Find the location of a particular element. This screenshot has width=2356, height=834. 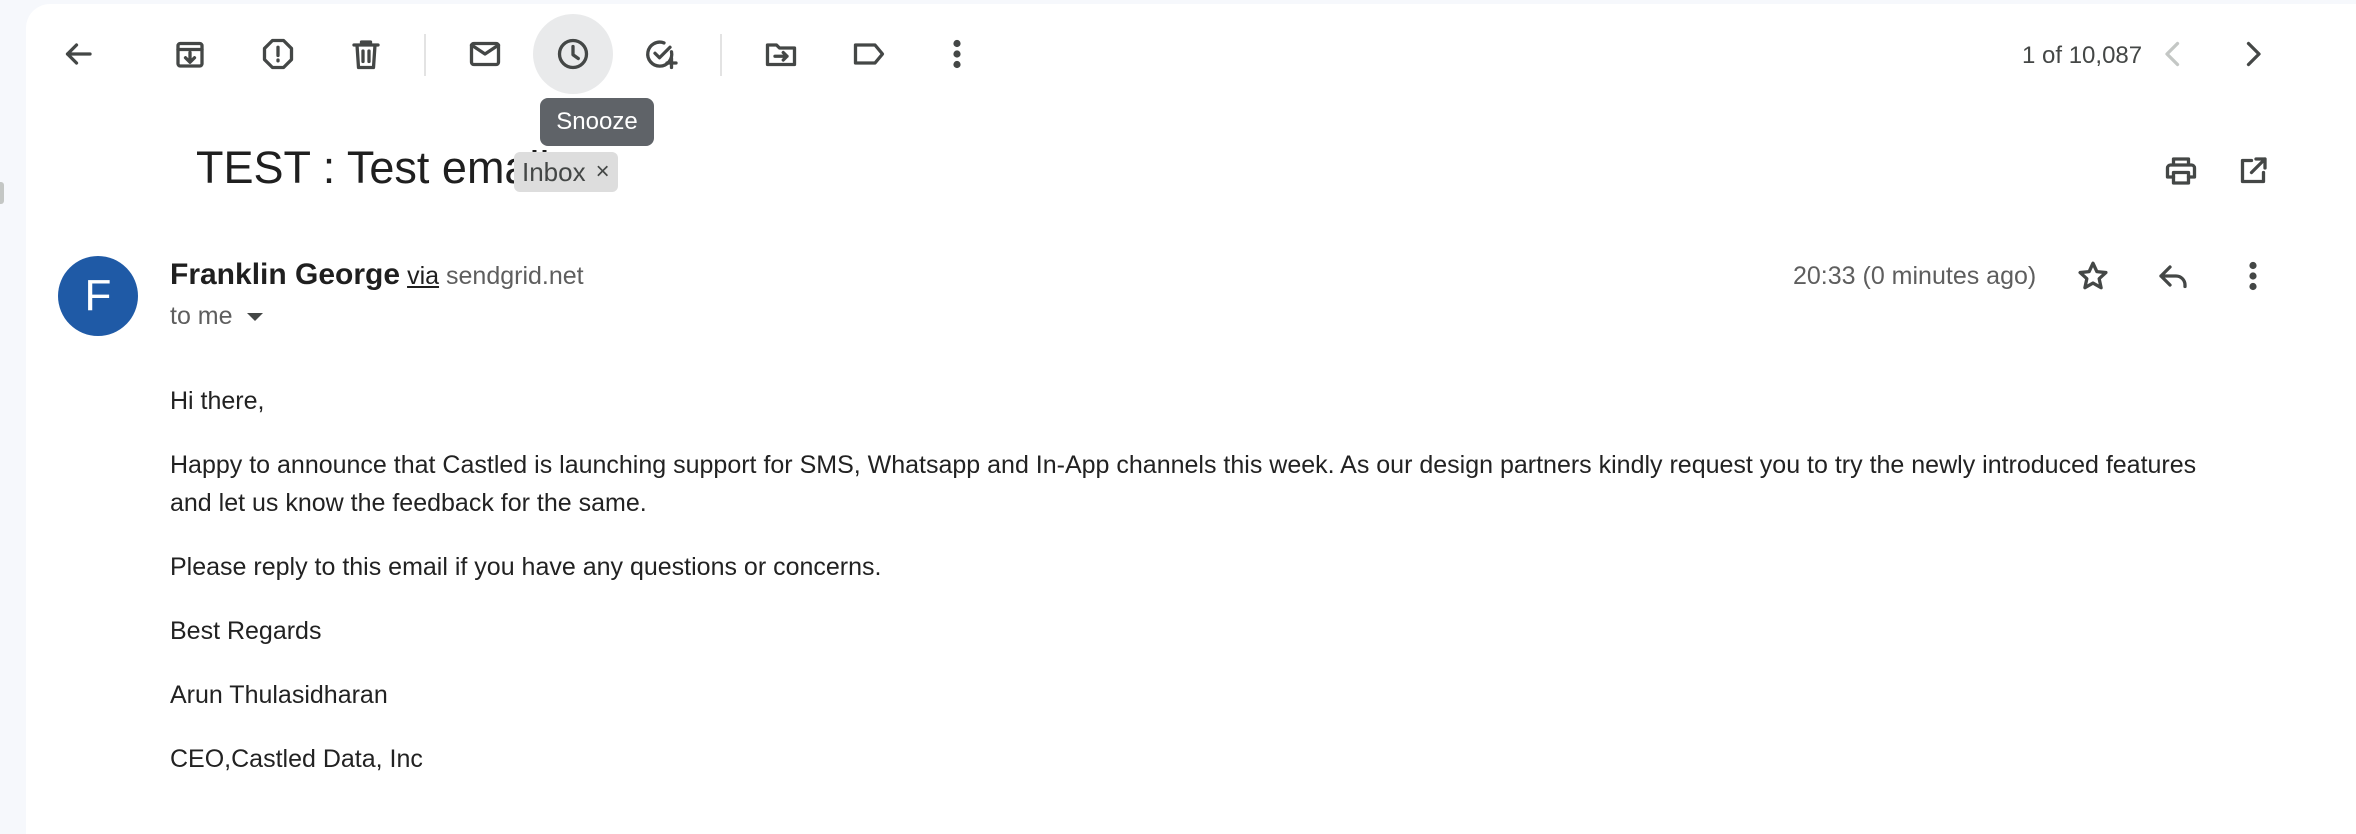

caret-down-icon is located at coordinates (254, 316).